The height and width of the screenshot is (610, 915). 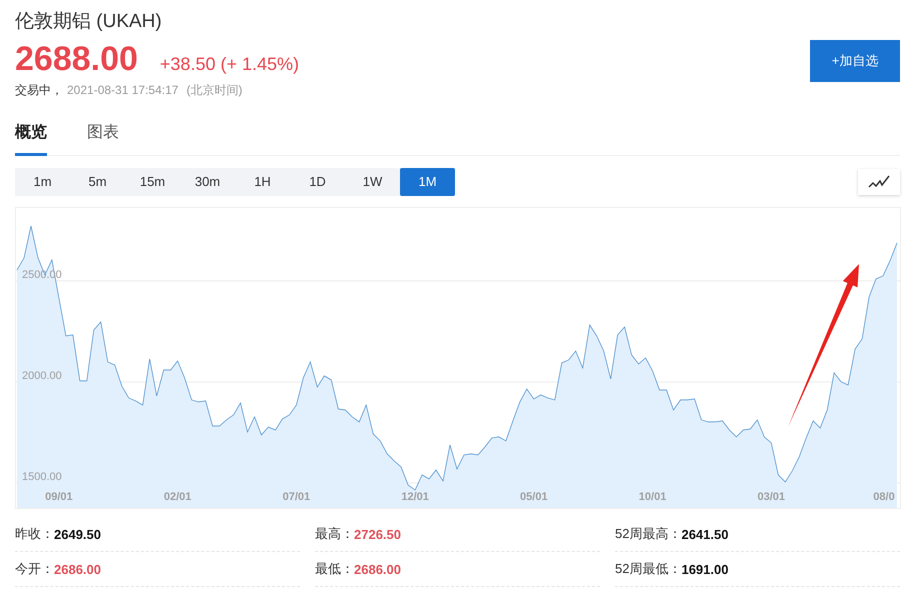 What do you see at coordinates (648, 534) in the screenshot?
I see `stat-label: 52周最高：` at bounding box center [648, 534].